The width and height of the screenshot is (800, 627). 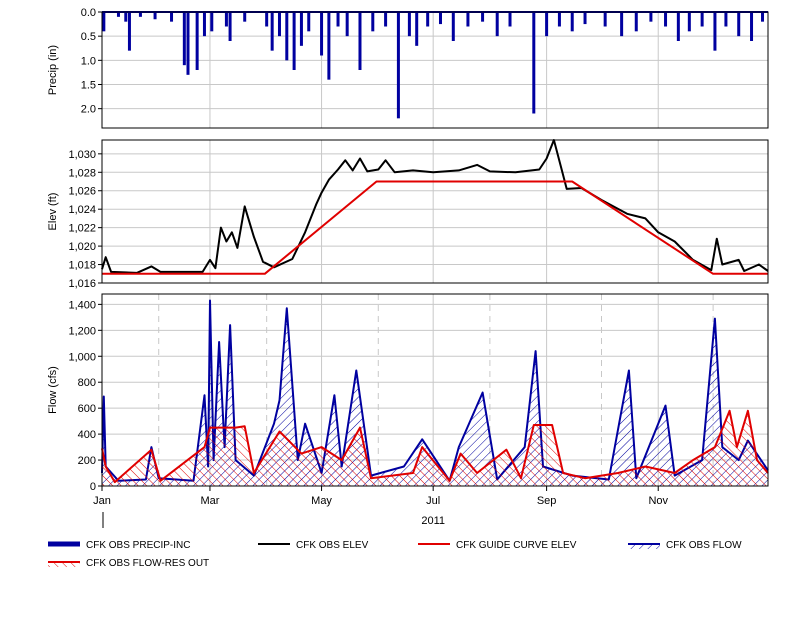 I want to click on legend-item: CFK OBS PRECIP-INC, so click(x=119, y=545).